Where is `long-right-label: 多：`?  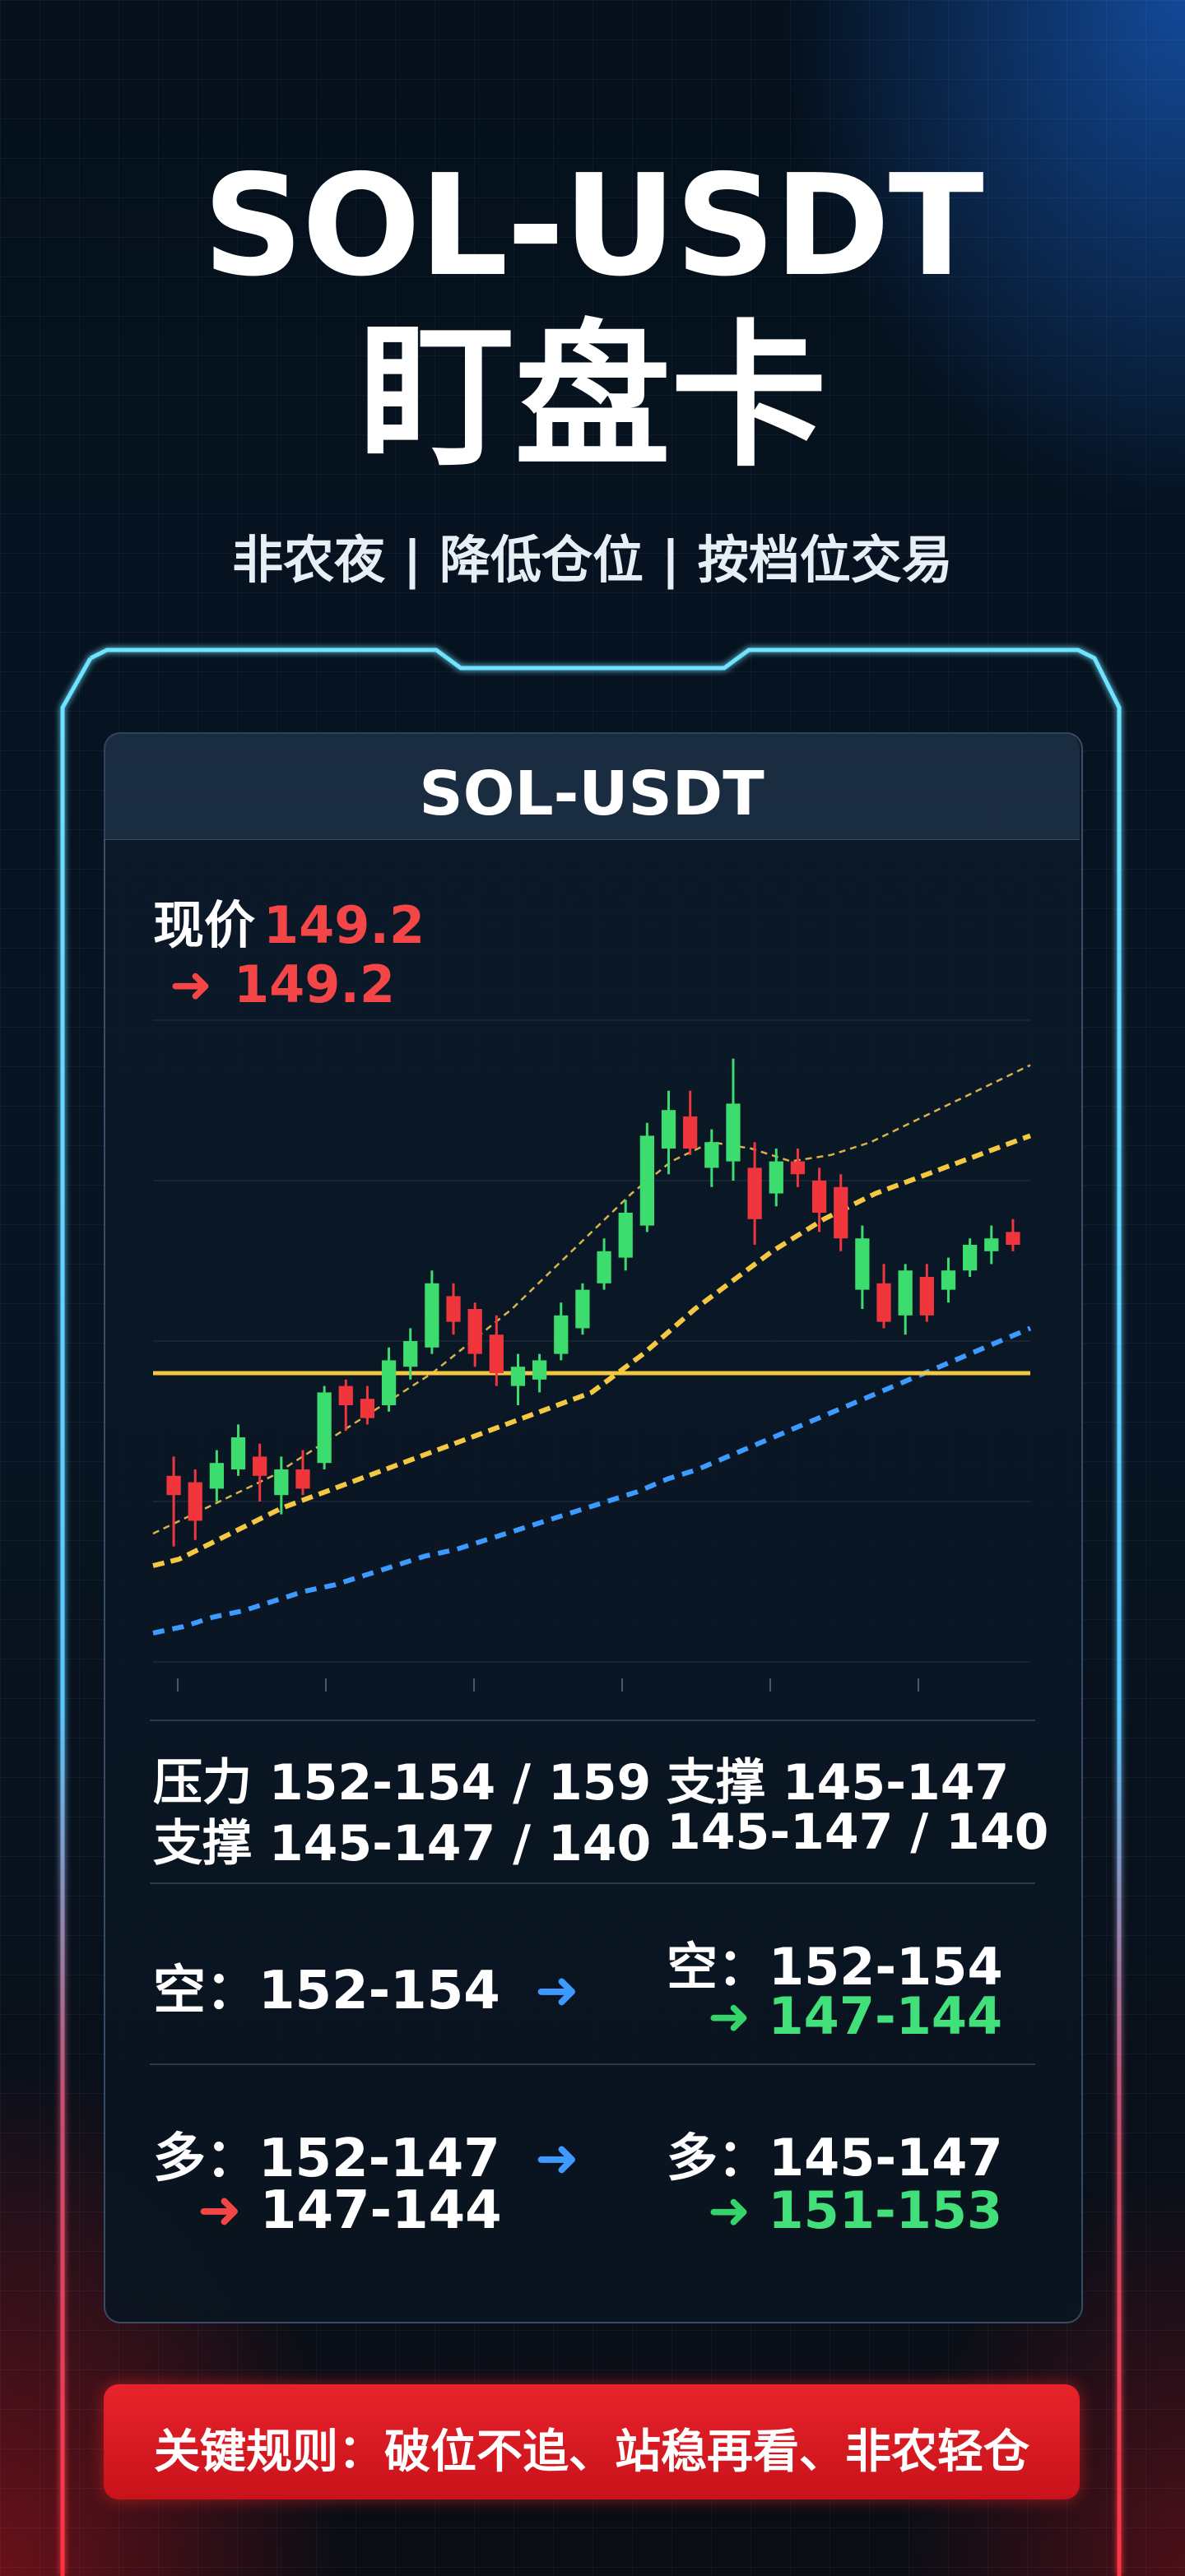 long-right-label: 多： is located at coordinates (718, 2158).